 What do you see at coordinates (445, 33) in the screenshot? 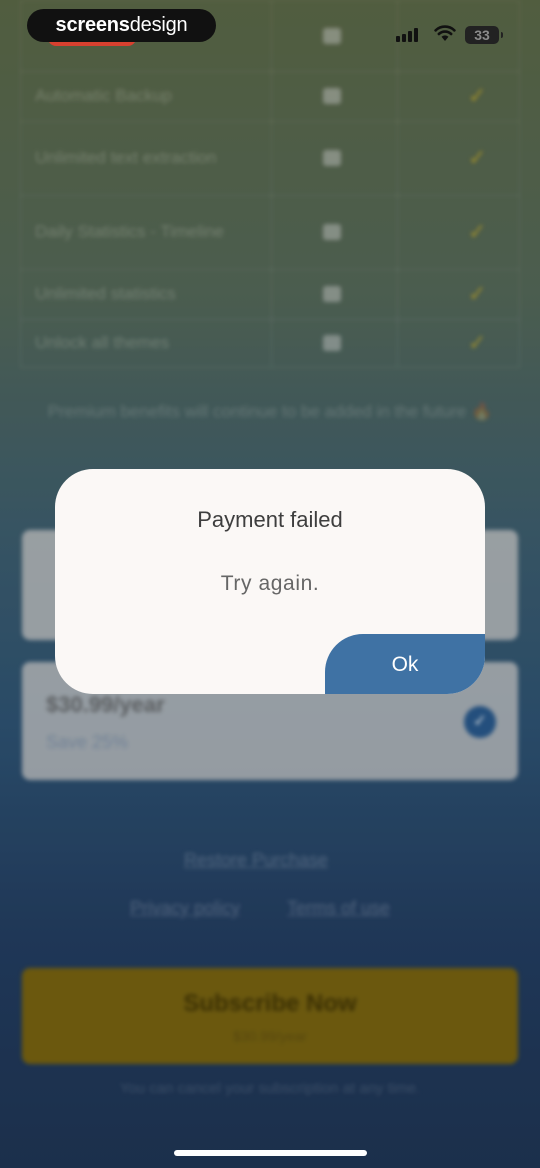
I see `wifi-icon` at bounding box center [445, 33].